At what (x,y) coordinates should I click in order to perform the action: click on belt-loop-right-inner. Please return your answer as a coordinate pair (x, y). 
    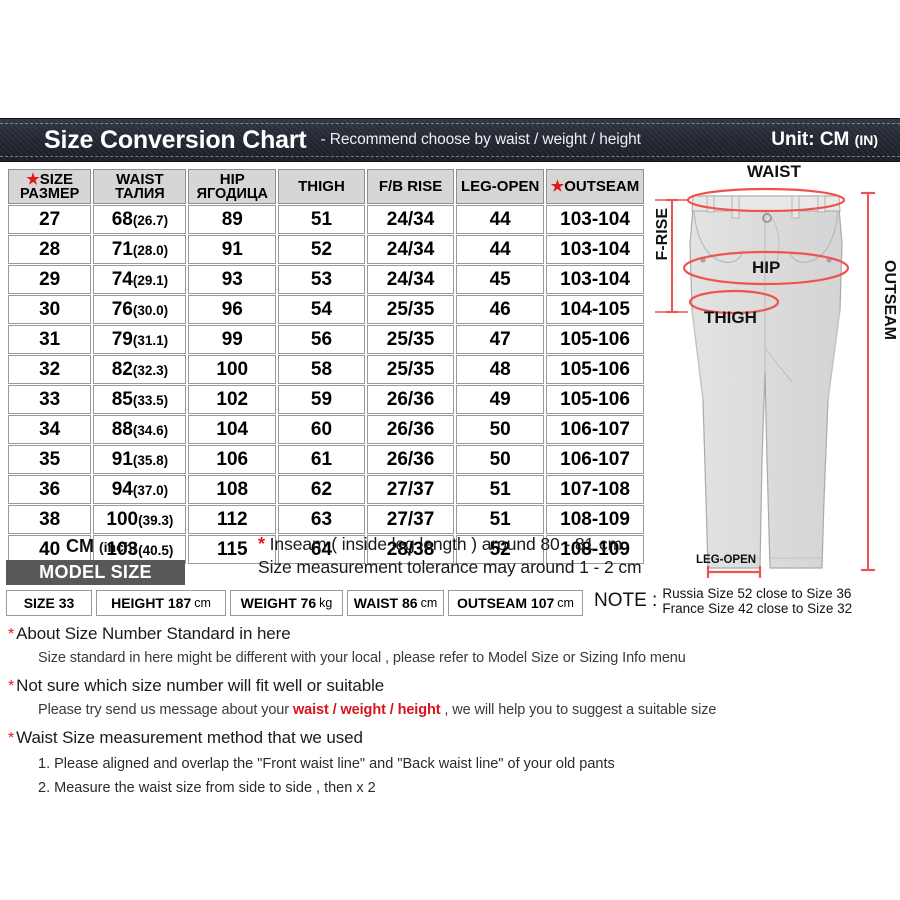
    Looking at the image, I should click on (795, 207).